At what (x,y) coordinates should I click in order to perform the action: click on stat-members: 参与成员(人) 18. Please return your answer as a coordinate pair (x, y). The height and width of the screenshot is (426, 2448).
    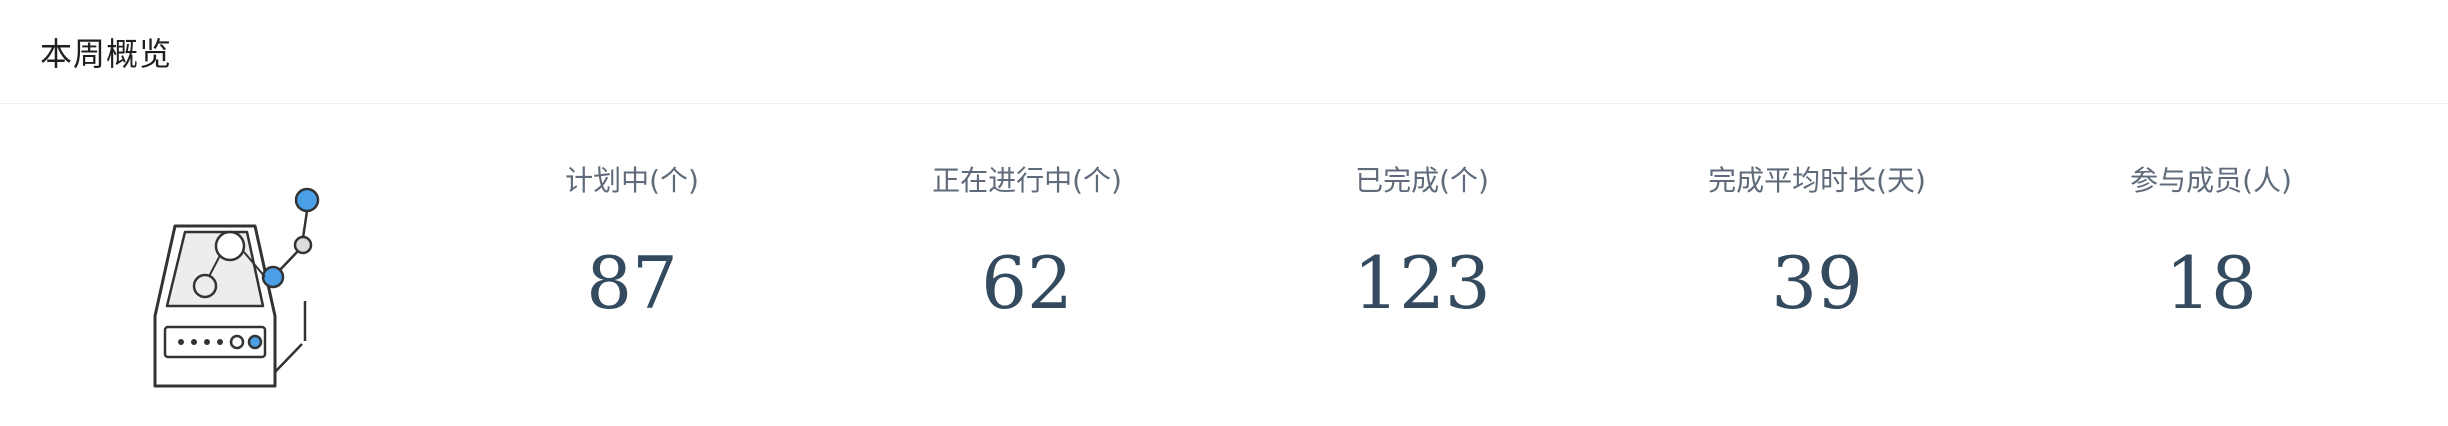
    Looking at the image, I should click on (2211, 241).